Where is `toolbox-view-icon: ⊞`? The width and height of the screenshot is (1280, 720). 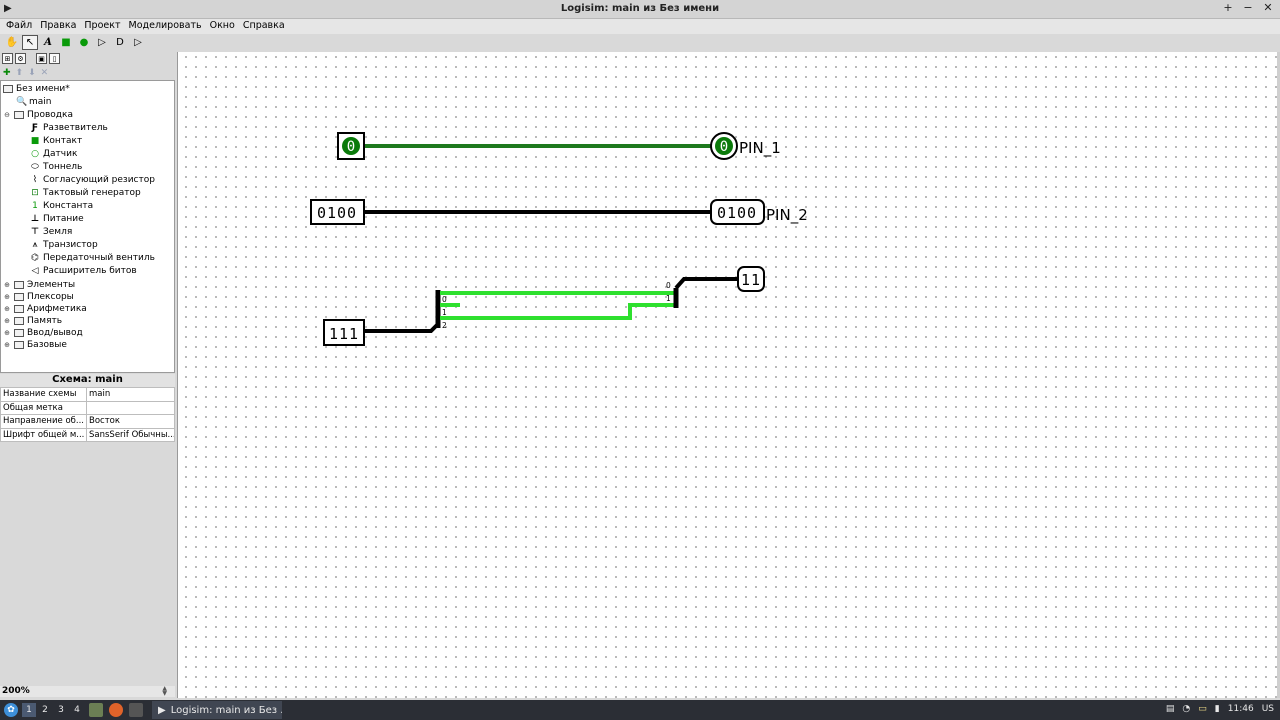
toolbox-view-icon: ⊞ is located at coordinates (7, 58).